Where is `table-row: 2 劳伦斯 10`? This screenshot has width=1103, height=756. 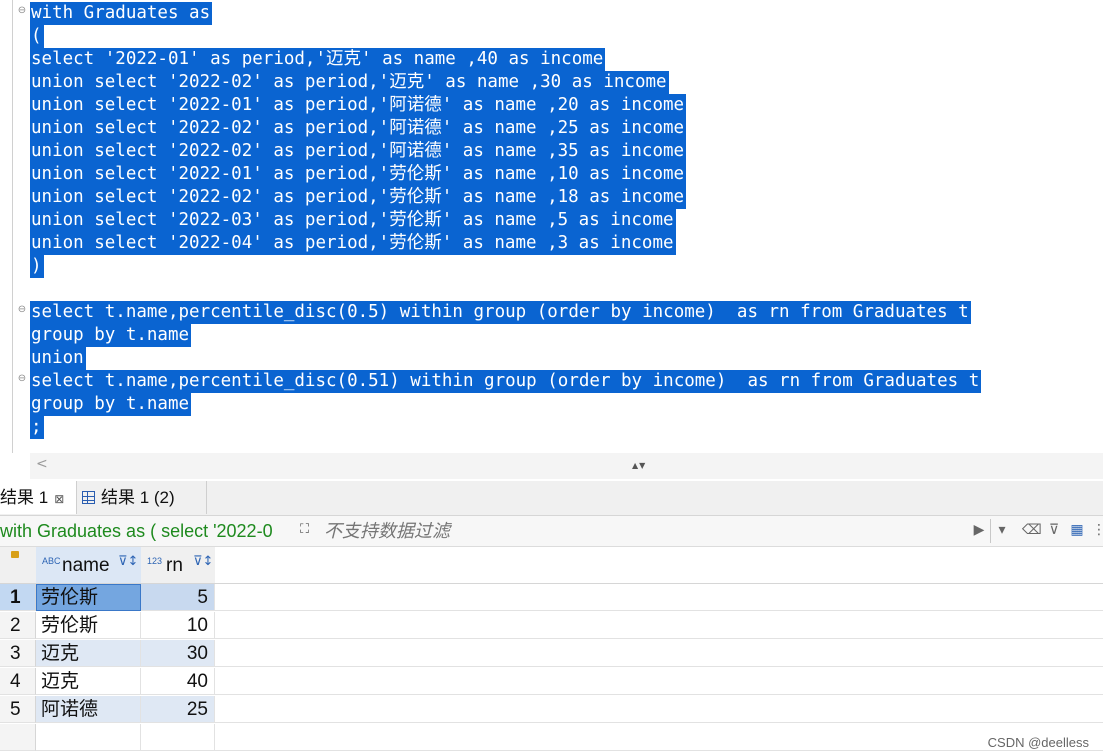 table-row: 2 劳伦斯 10 is located at coordinates (551, 626).